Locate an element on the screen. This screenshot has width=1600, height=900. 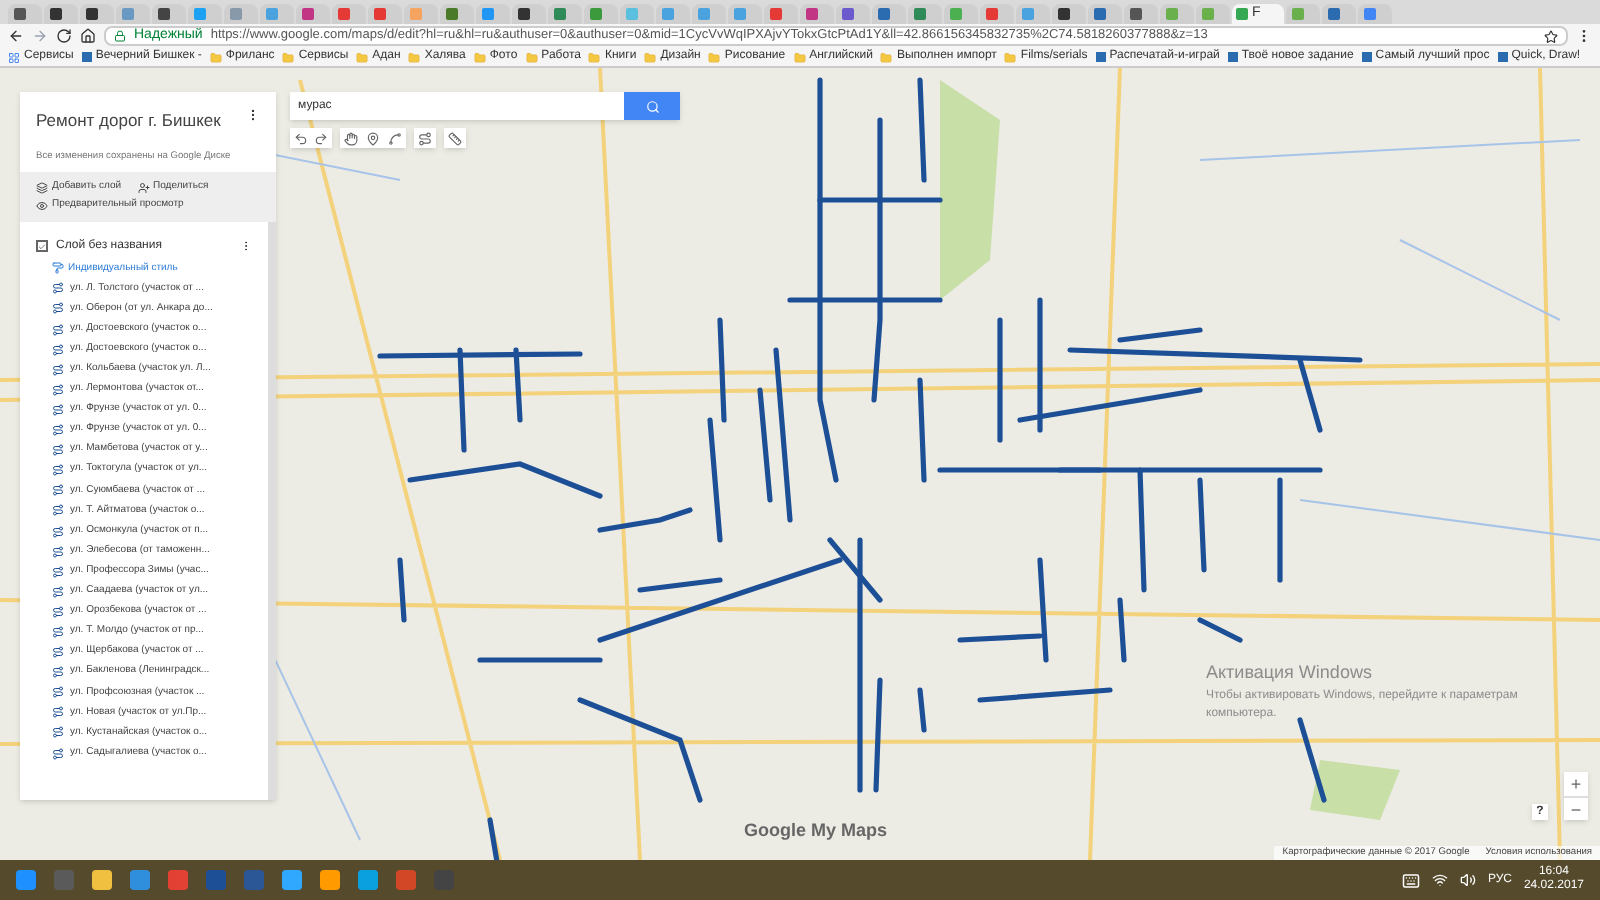
layer-checkbox is located at coordinates (42, 246).